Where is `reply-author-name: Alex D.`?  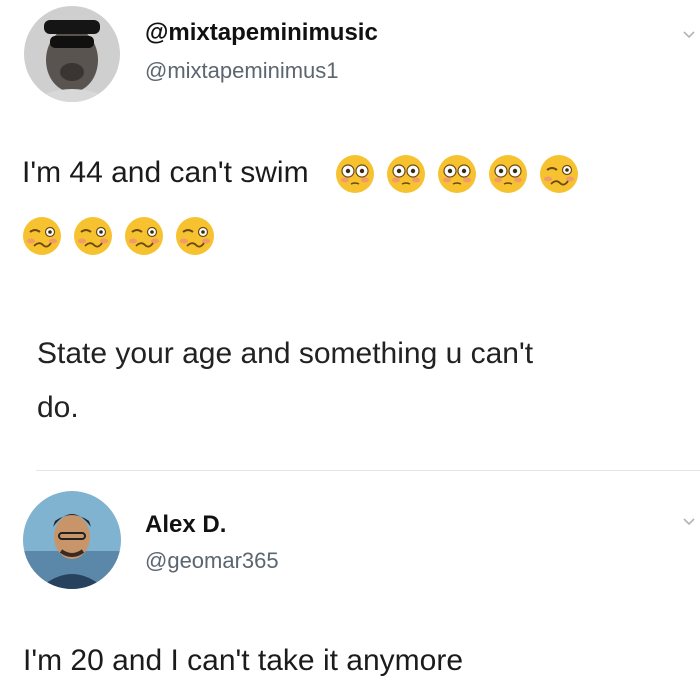
reply-author-name: Alex D. is located at coordinates (185, 525).